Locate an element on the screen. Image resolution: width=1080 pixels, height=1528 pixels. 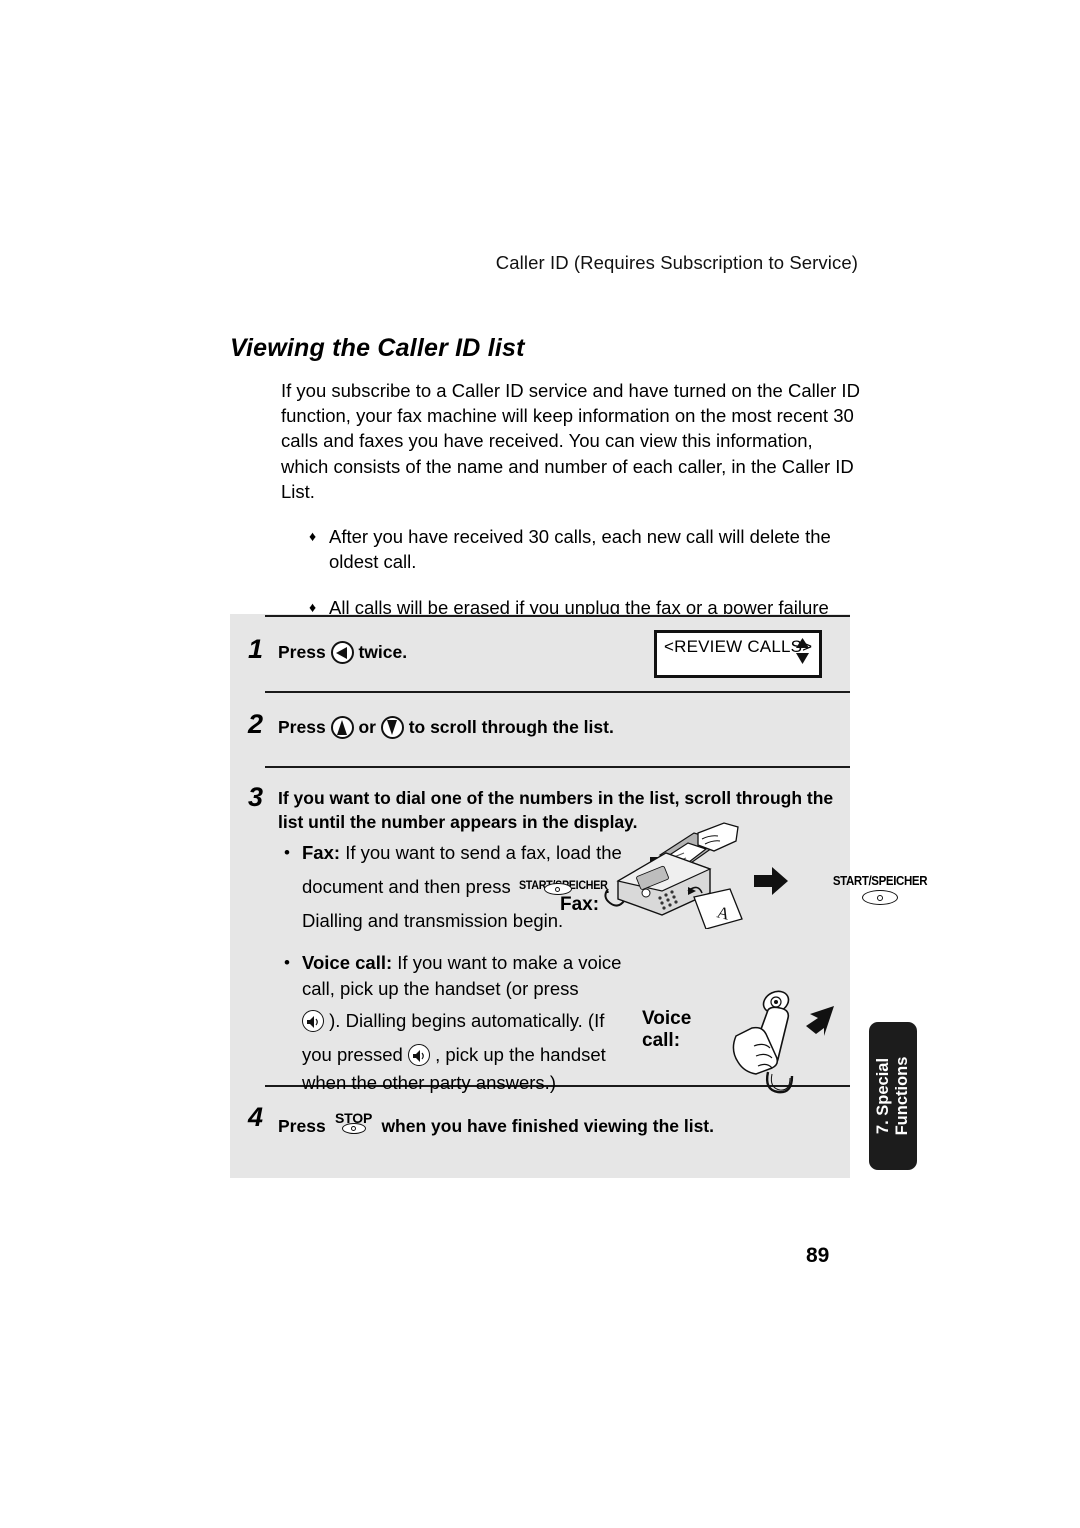
voice-instruction-line3: ). Dialling begins automatically. (If is located at coordinates (474, 1021).